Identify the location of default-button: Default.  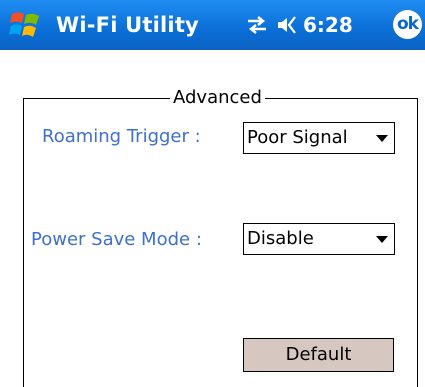
(318, 355).